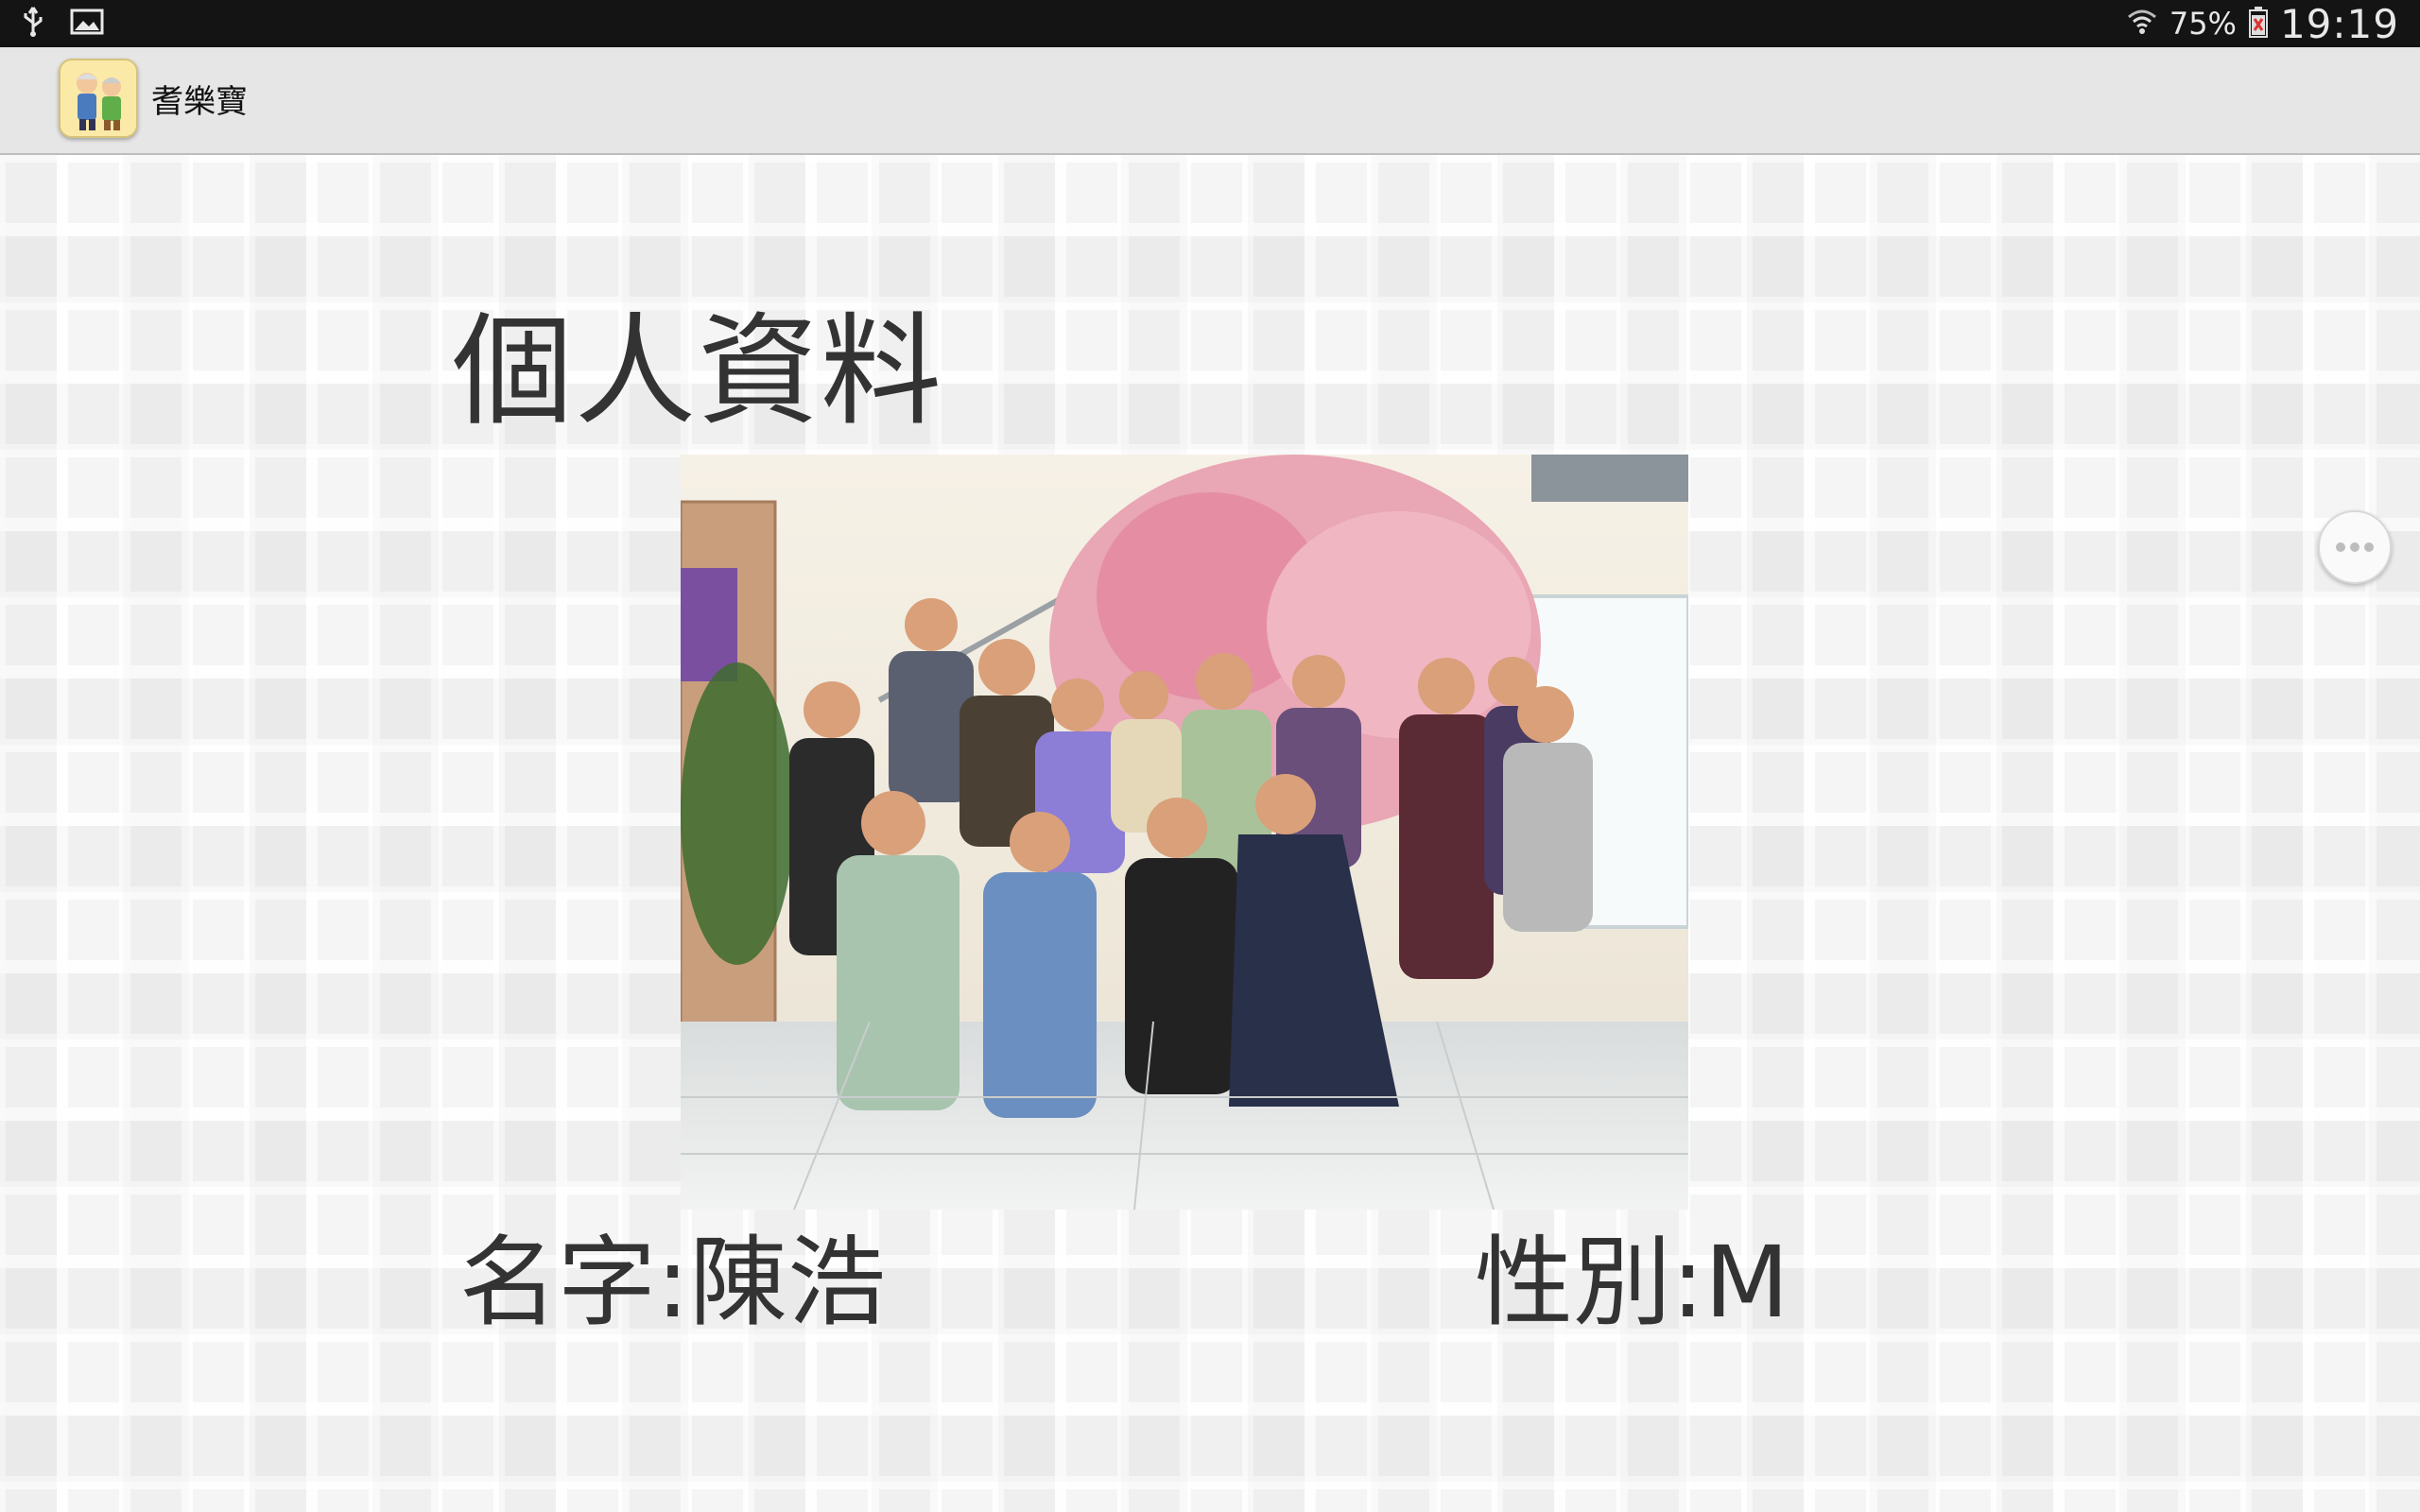  Describe the element at coordinates (1632, 1282) in the screenshot. I see `gender-field: 性別:M` at that location.